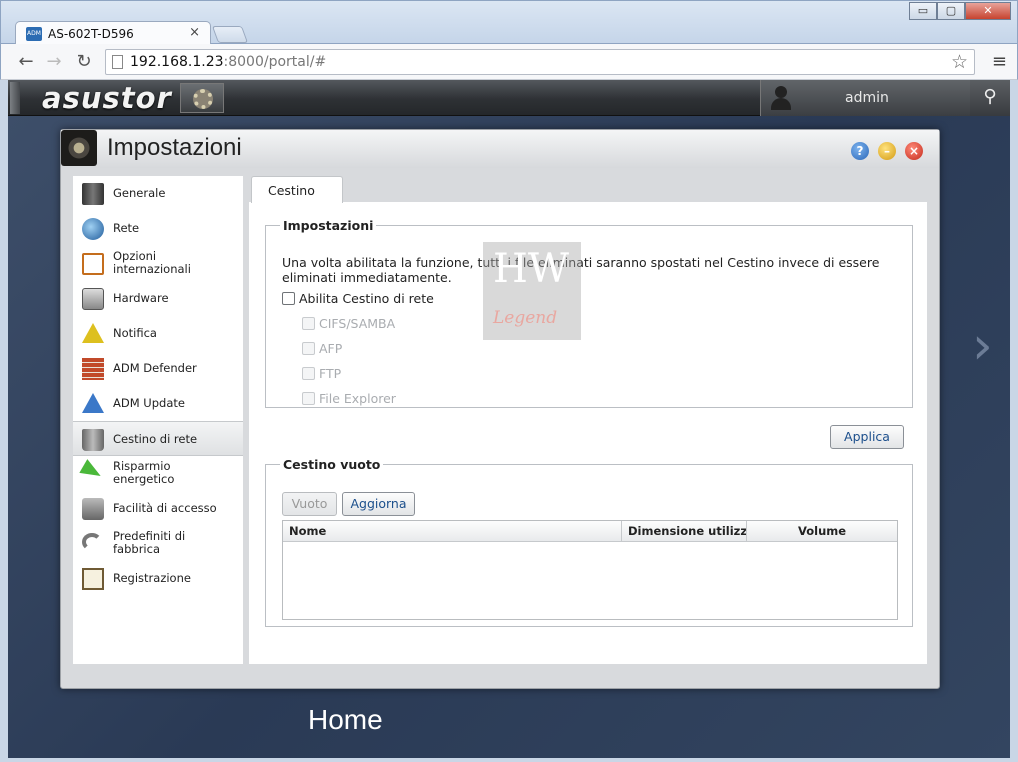 The image size is (1018, 762). Describe the element at coordinates (366, 298) in the screenshot. I see `checkbox-label: Abilita Cestino di rete` at that location.